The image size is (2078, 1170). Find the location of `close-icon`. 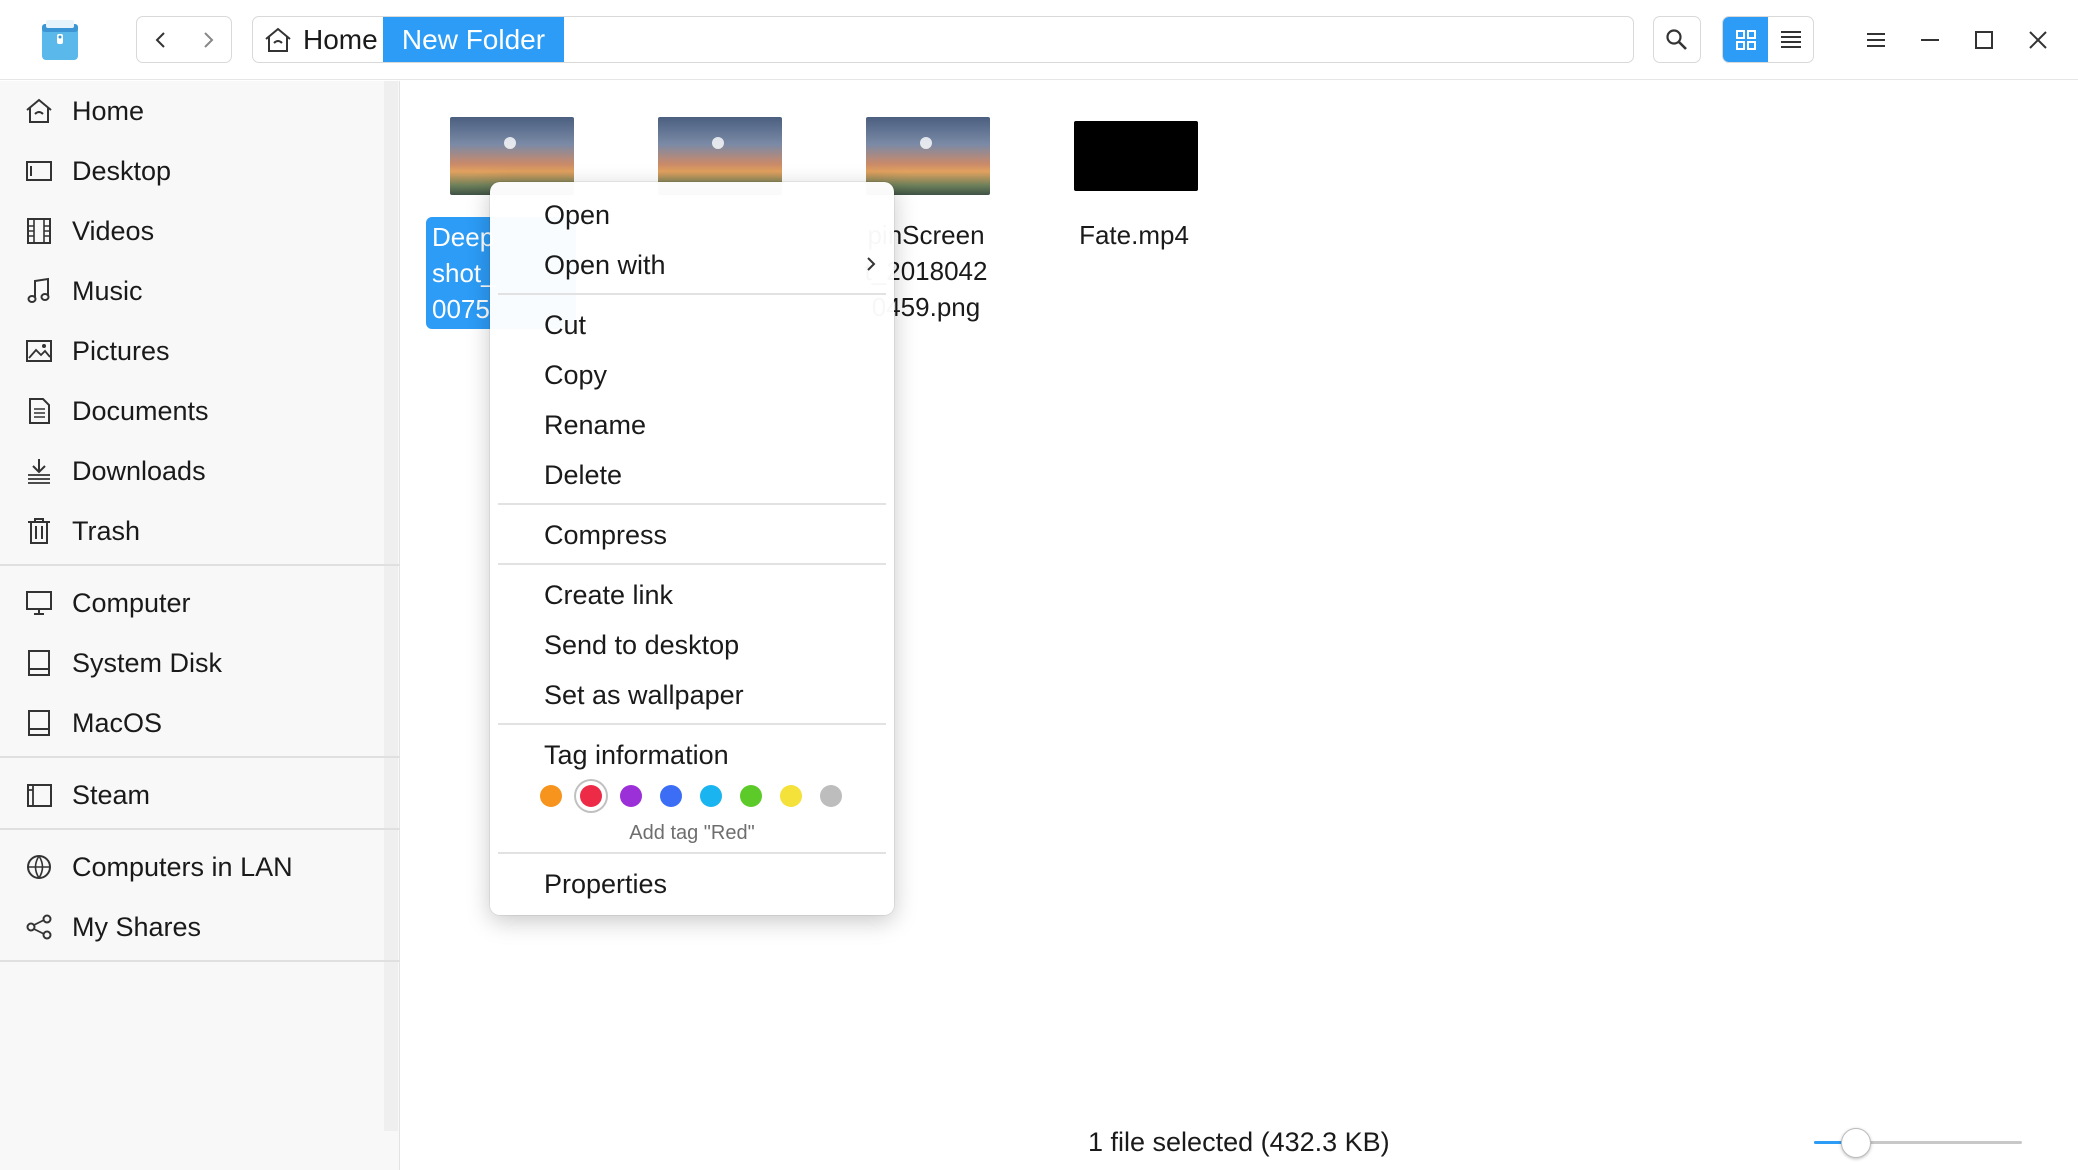

close-icon is located at coordinates (2038, 40).